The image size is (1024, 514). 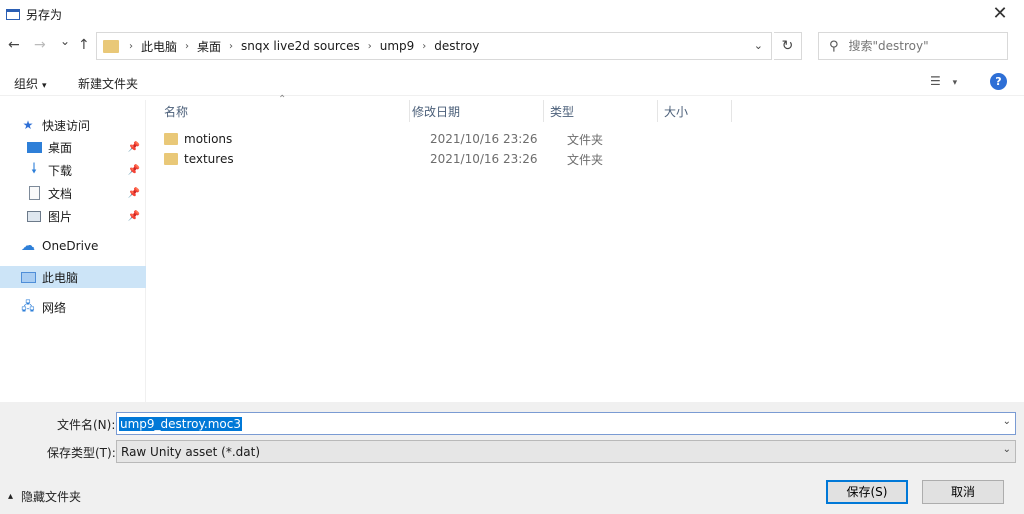 I want to click on window-icon, so click(x=13, y=14).